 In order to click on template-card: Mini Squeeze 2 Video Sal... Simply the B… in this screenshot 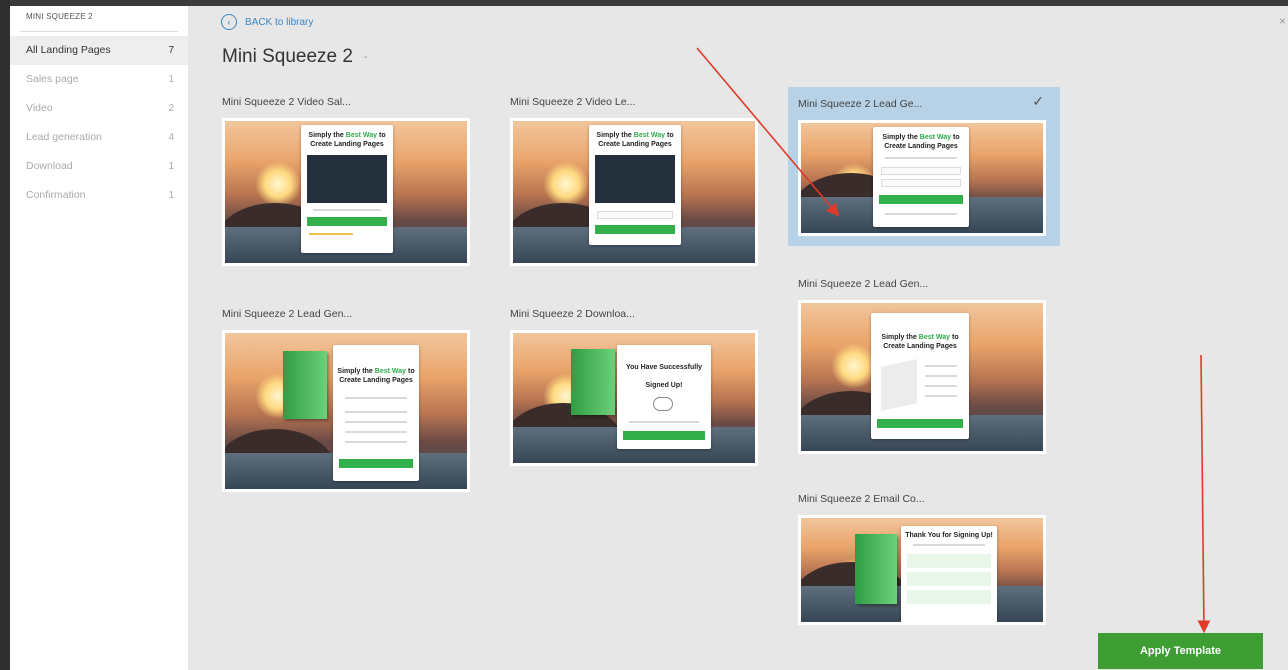, I will do `click(349, 182)`.